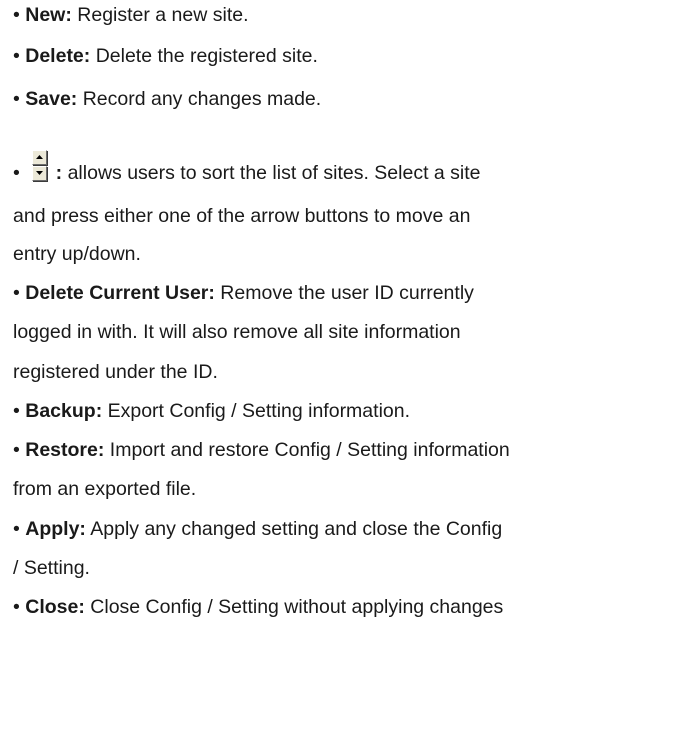 This screenshot has height=734, width=688. I want to click on desc-delete-current-user: Remove the user ID currently, so click(344, 293).